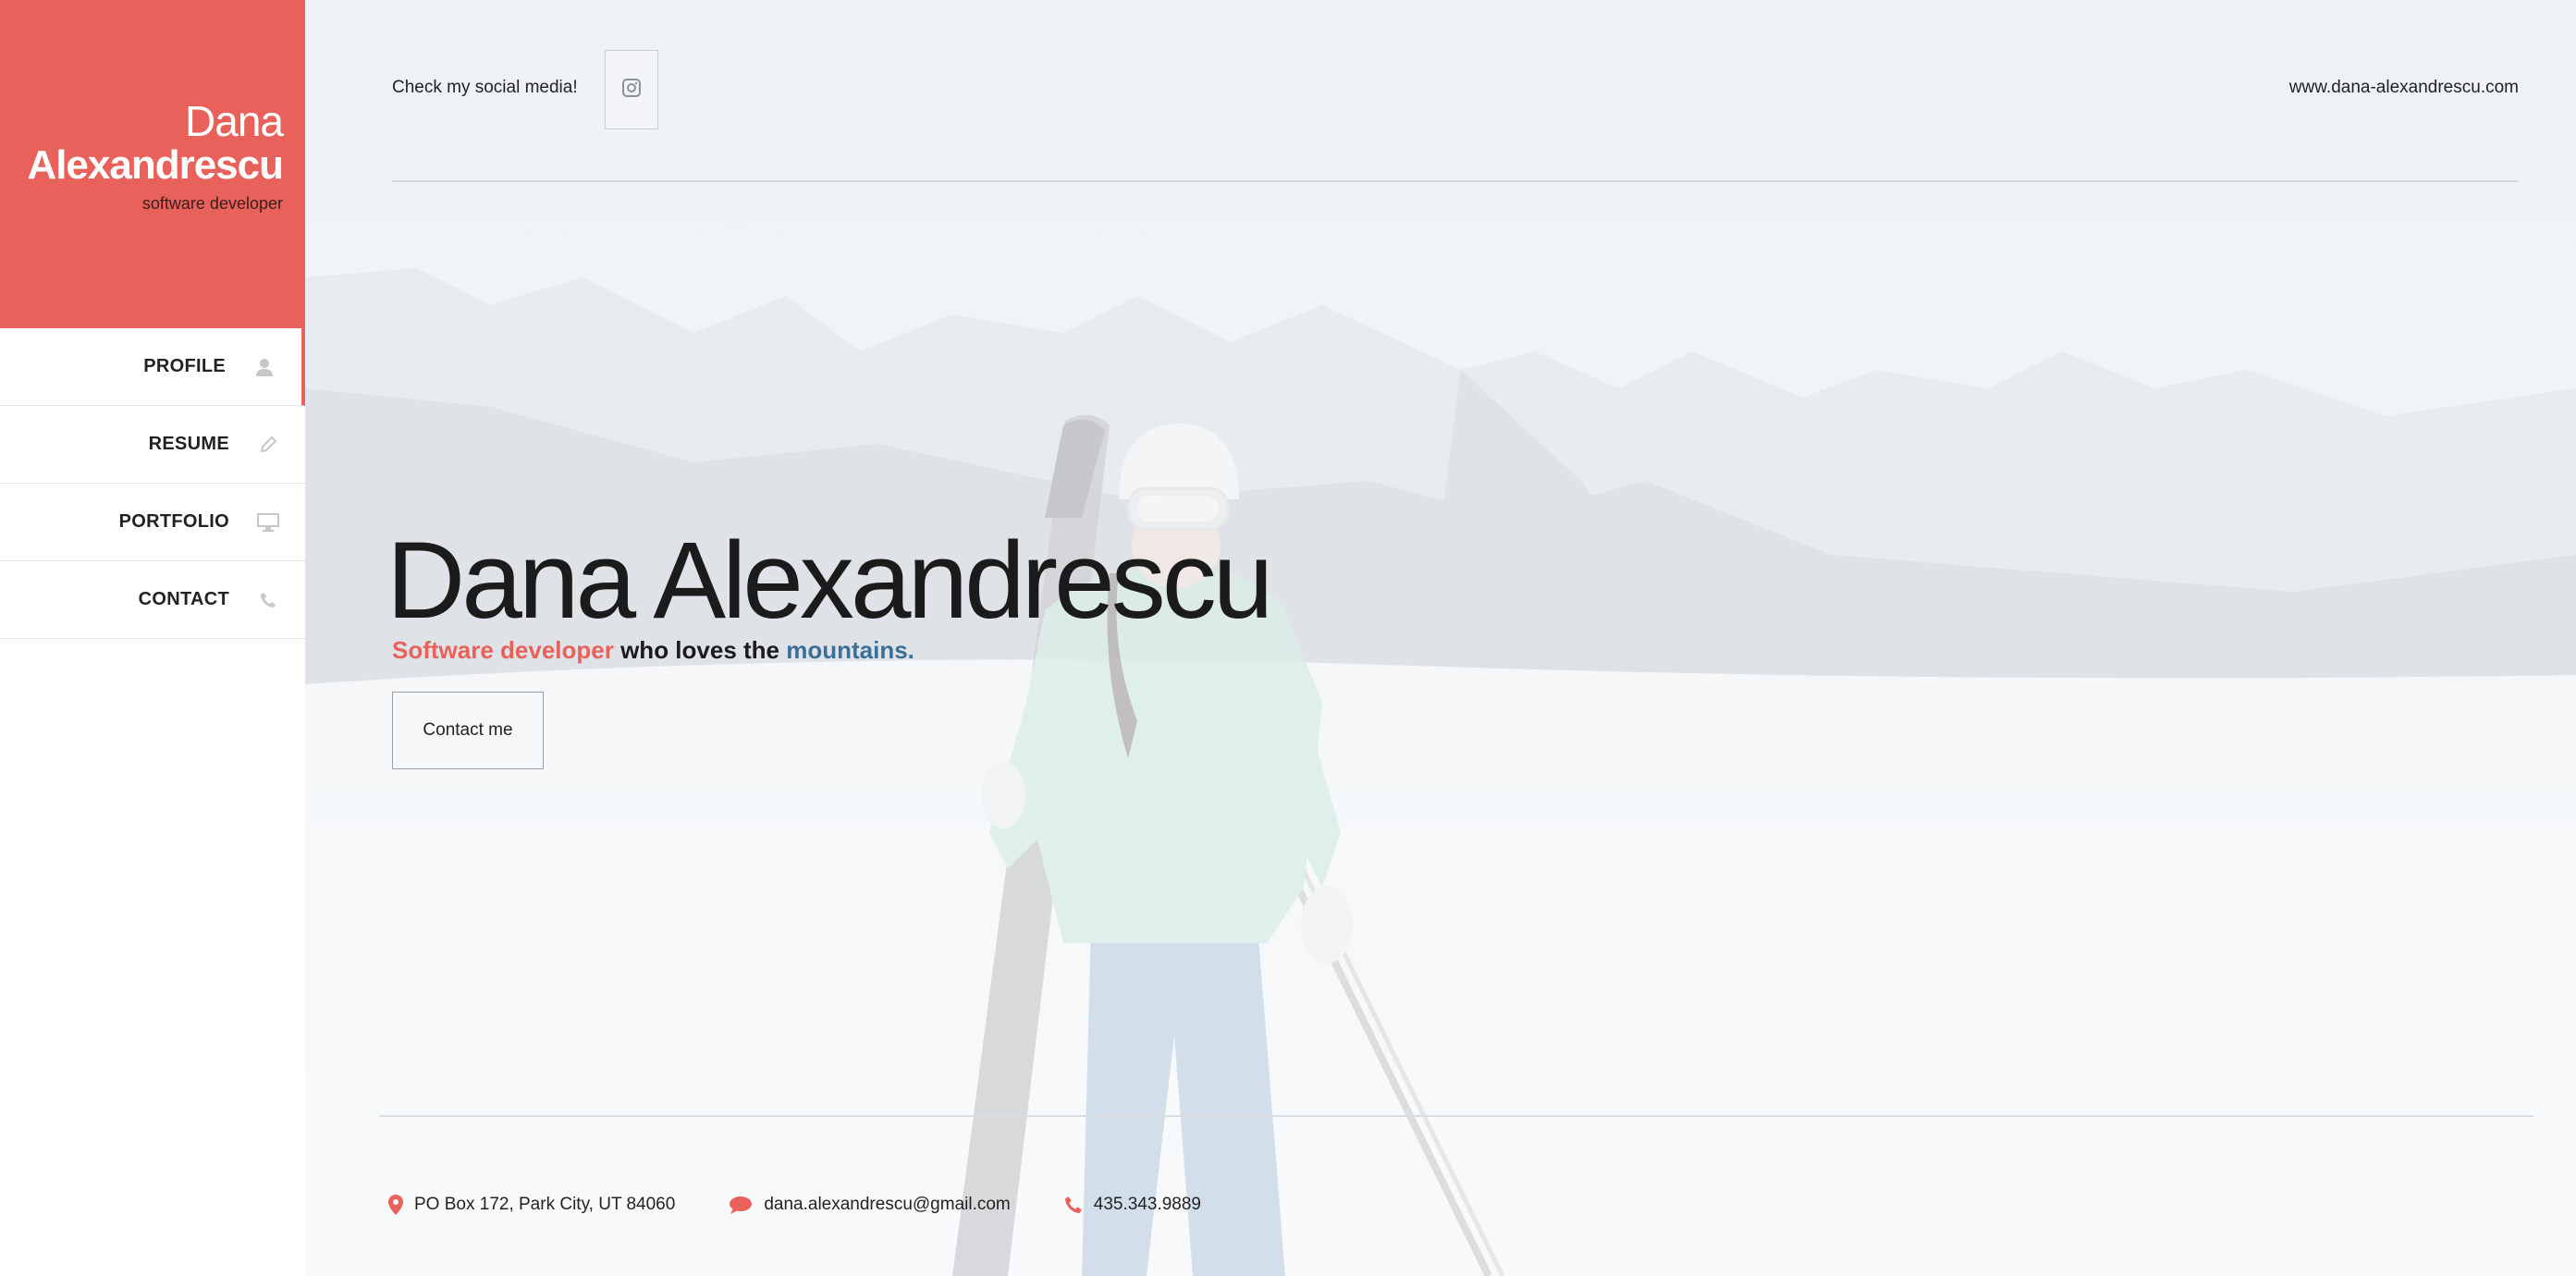  I want to click on pencil-icon, so click(268, 445).